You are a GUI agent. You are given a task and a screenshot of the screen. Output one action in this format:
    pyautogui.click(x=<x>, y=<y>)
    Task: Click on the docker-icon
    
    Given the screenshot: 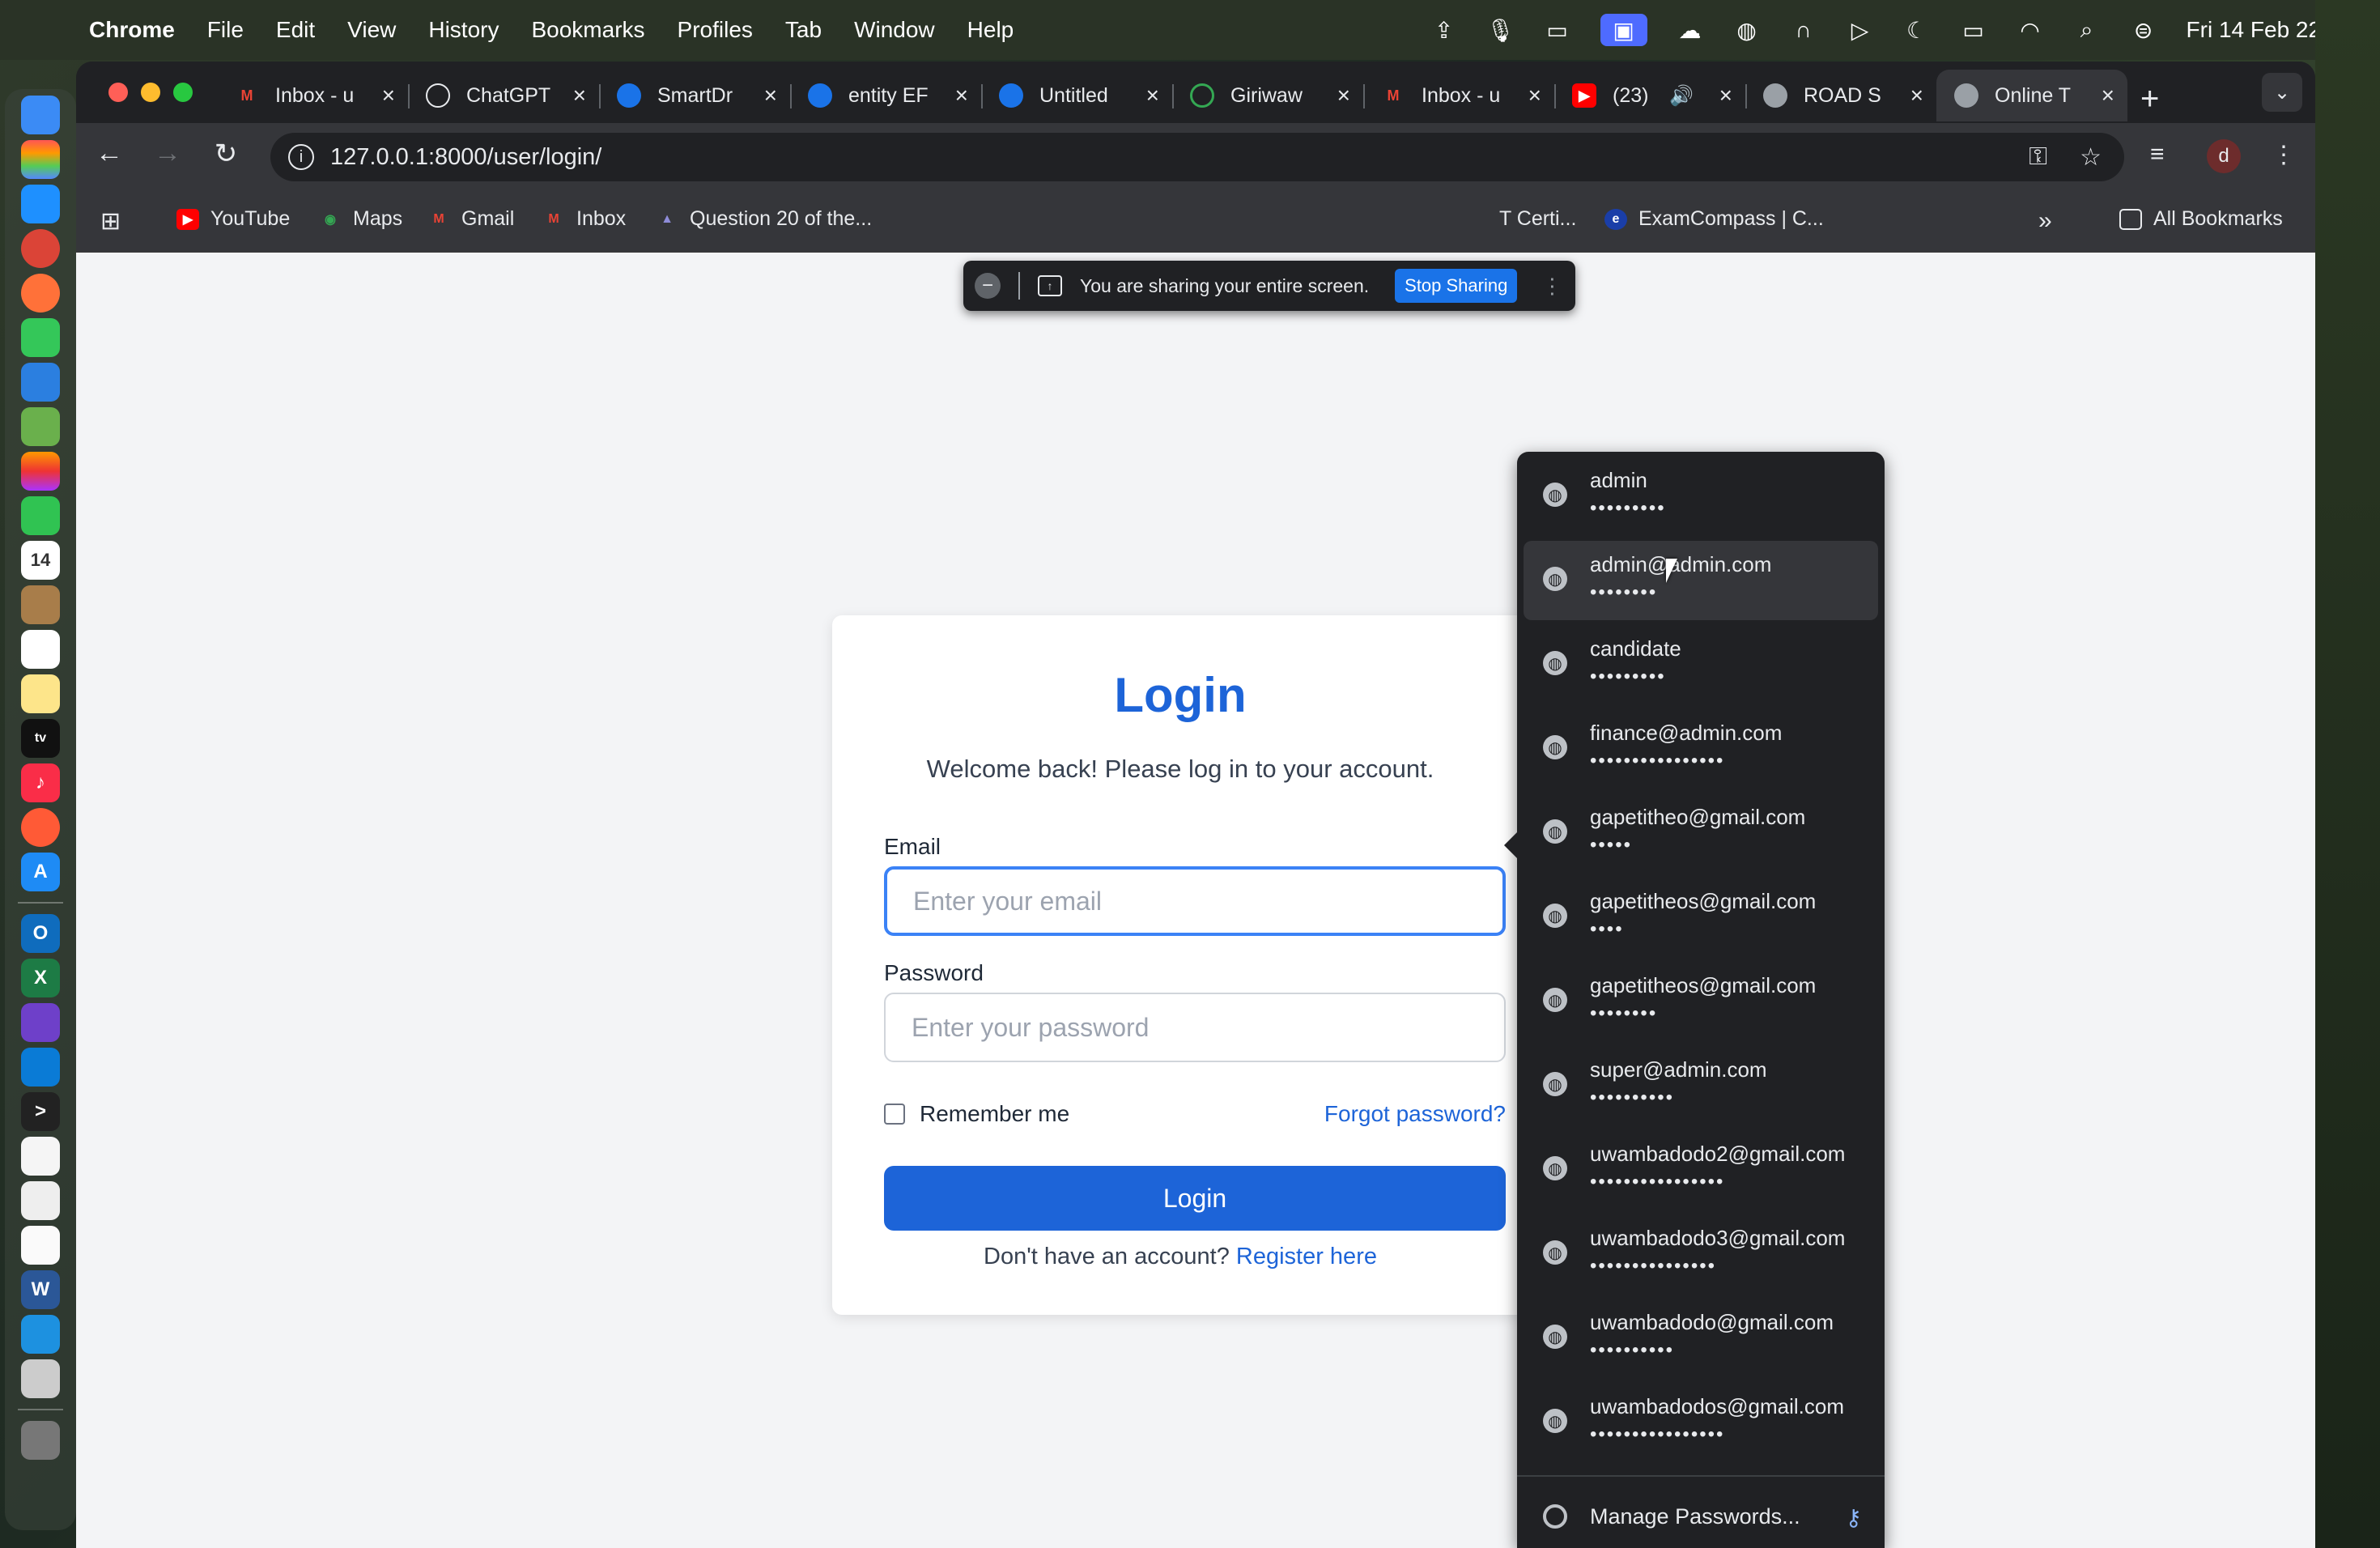 What is the action you would take?
    pyautogui.click(x=40, y=1335)
    